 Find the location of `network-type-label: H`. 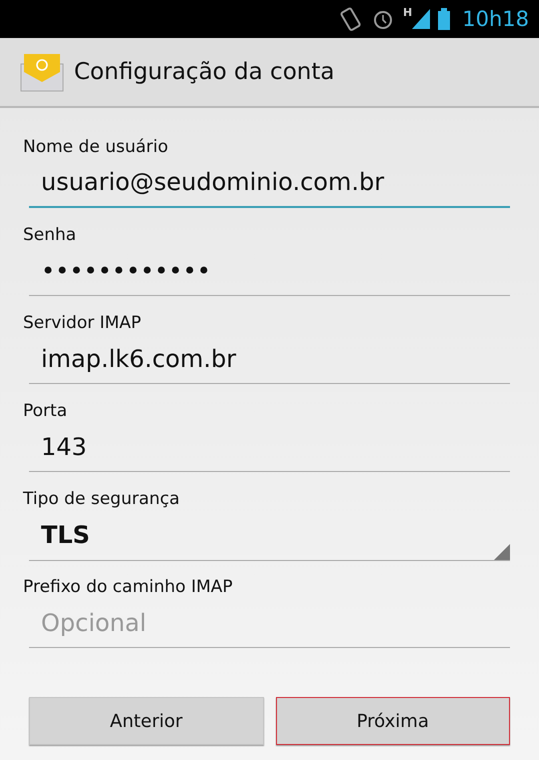

network-type-label: H is located at coordinates (407, 12).